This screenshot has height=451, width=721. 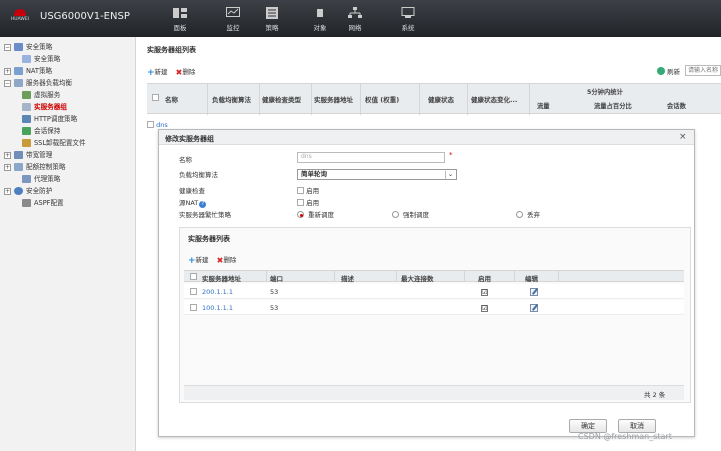 What do you see at coordinates (308, 202) in the screenshot?
I see `snat-checkbox: 启用` at bounding box center [308, 202].